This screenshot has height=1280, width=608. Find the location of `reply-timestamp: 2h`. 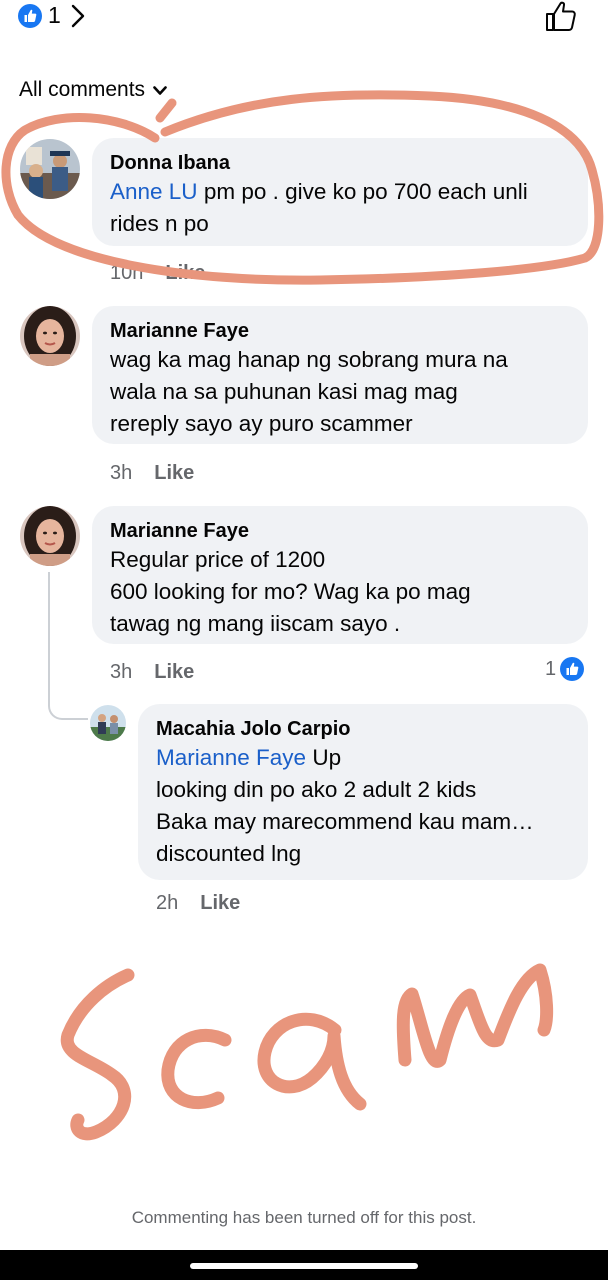

reply-timestamp: 2h is located at coordinates (167, 903).